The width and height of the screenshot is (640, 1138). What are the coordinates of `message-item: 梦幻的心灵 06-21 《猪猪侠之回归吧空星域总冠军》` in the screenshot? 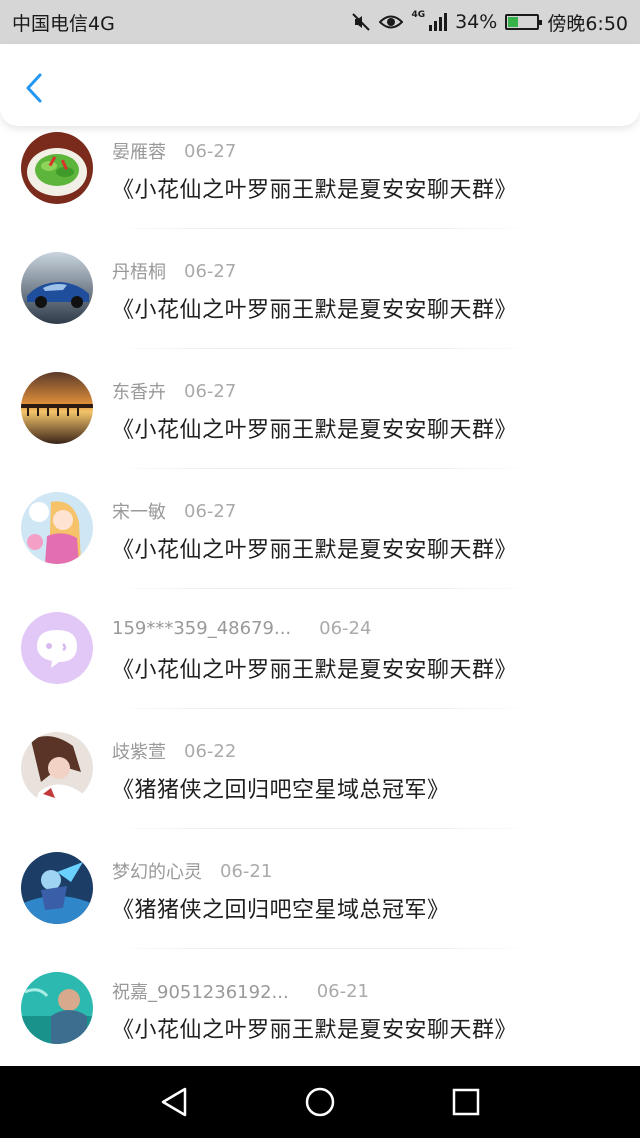 It's located at (320, 910).